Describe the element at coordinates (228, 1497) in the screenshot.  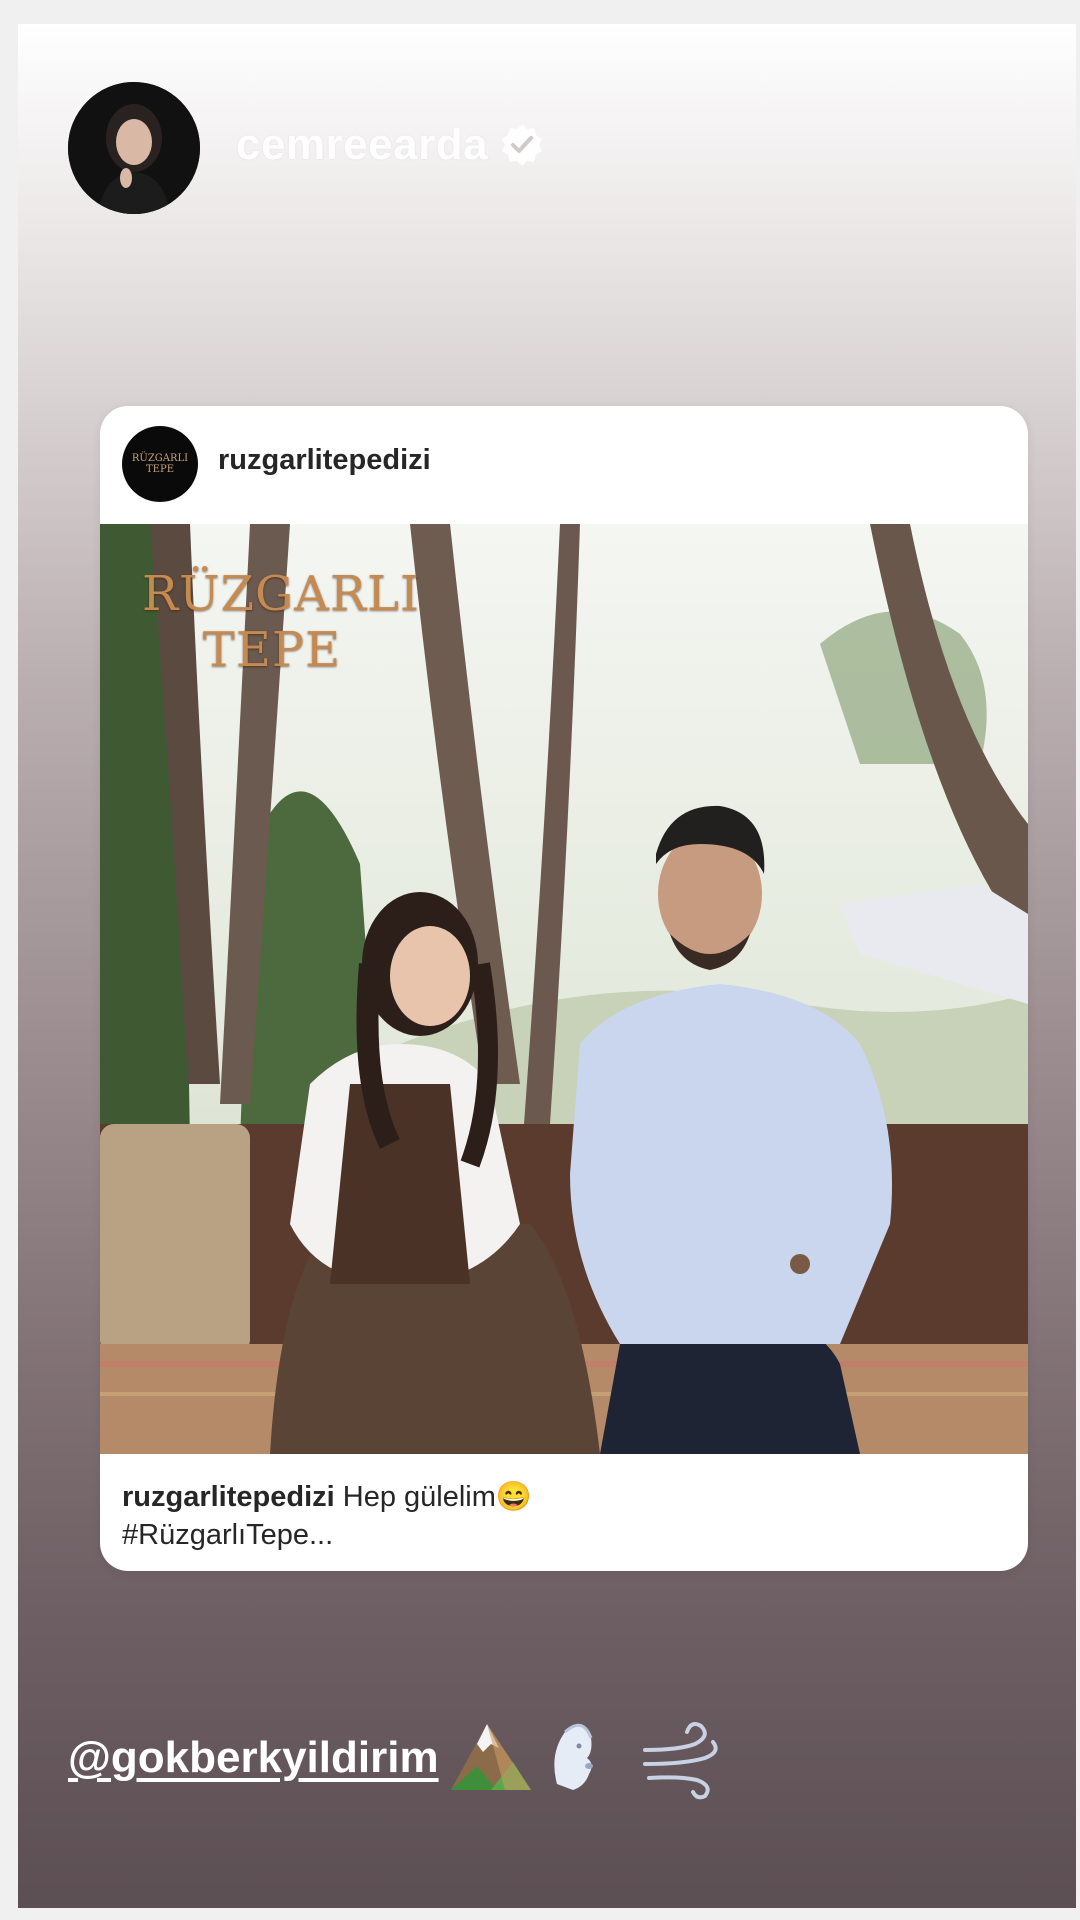
I see `caption-username: ruzgarlitepedizi` at that location.